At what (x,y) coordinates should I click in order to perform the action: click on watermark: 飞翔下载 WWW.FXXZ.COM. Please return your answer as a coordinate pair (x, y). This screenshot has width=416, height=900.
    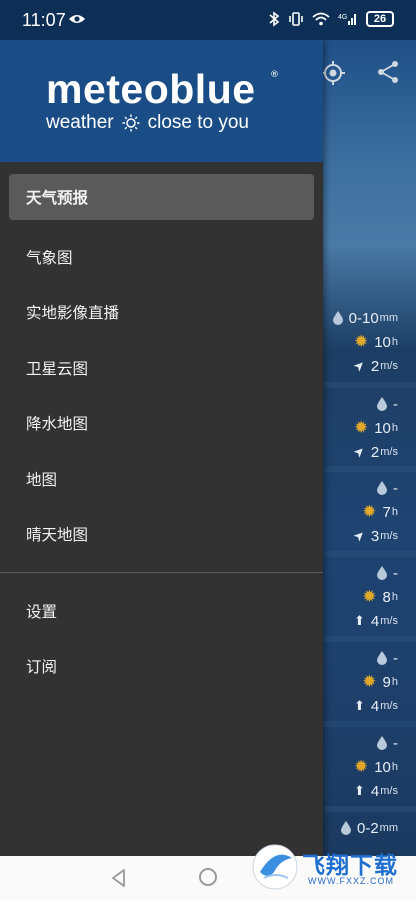
    Looking at the image, I should click on (328, 866).